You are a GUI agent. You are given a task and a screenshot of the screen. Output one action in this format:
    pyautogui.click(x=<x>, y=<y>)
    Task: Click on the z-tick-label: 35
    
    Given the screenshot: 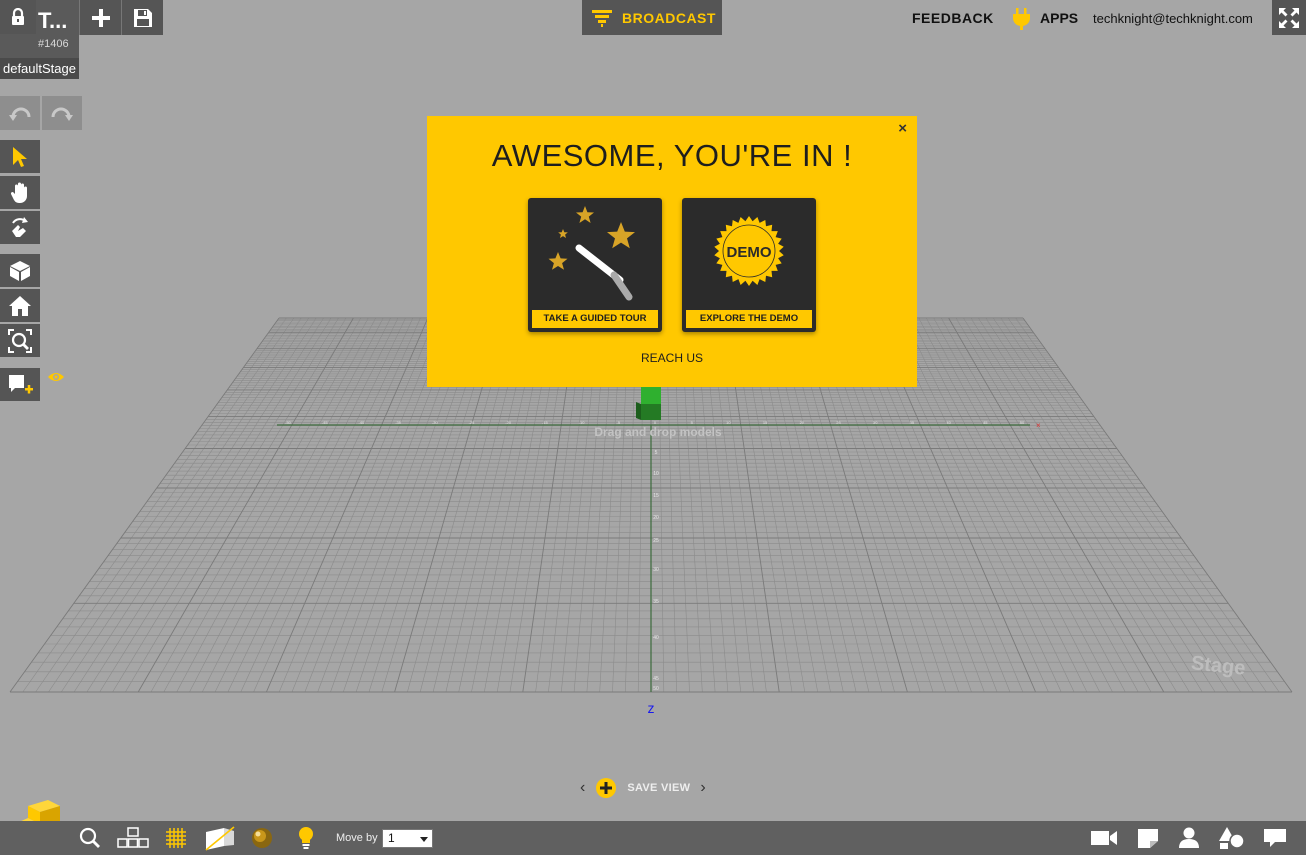 What is the action you would take?
    pyautogui.click(x=656, y=602)
    